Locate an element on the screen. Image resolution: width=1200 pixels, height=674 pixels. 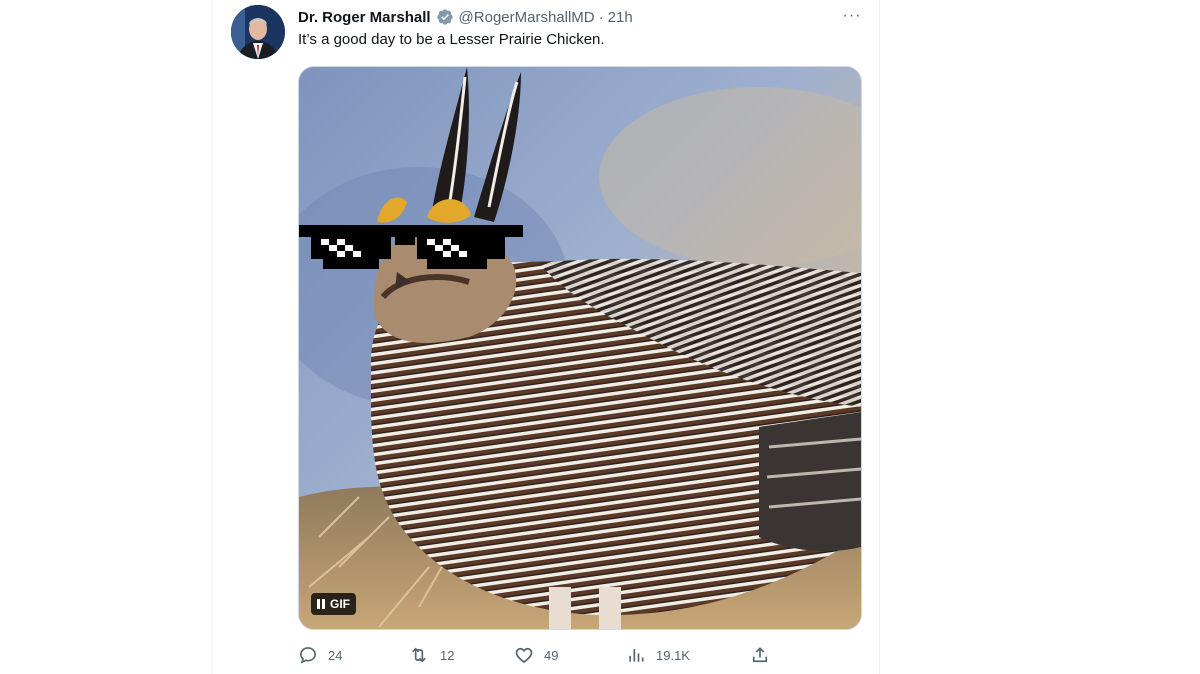
gif-label: GIF is located at coordinates (340, 604).